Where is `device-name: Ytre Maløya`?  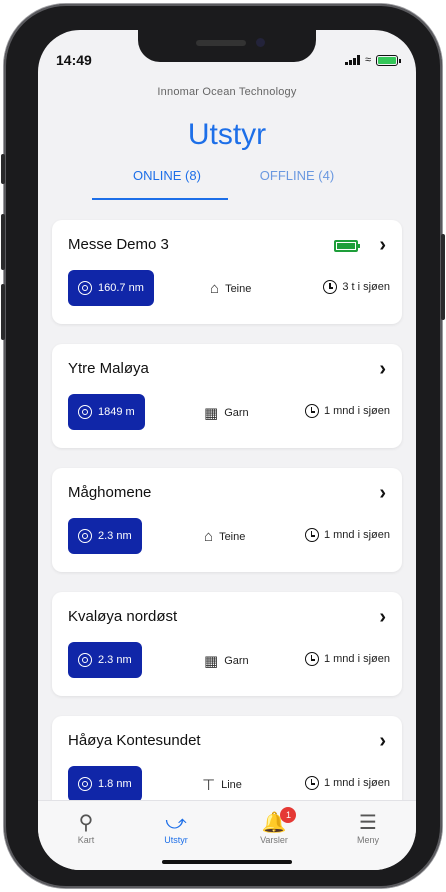
device-name: Ytre Maløya is located at coordinates (108, 368).